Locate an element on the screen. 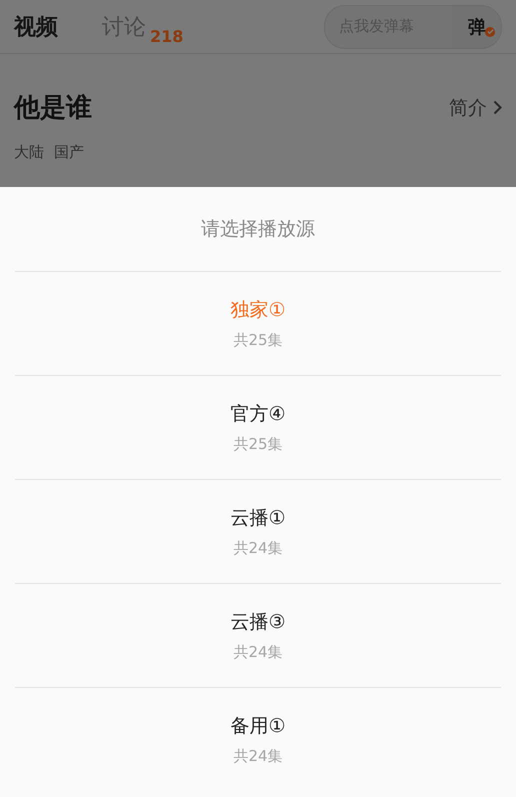 This screenshot has height=797, width=516. intro-link: 简介 is located at coordinates (475, 107).